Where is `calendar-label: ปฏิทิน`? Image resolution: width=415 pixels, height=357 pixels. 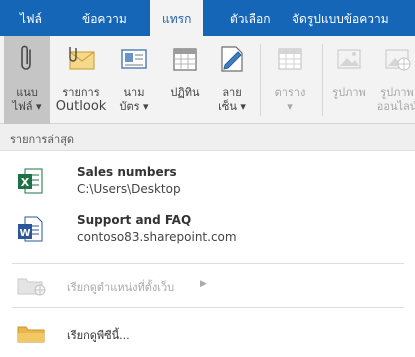 calendar-label: ปฏิทิน is located at coordinates (185, 92).